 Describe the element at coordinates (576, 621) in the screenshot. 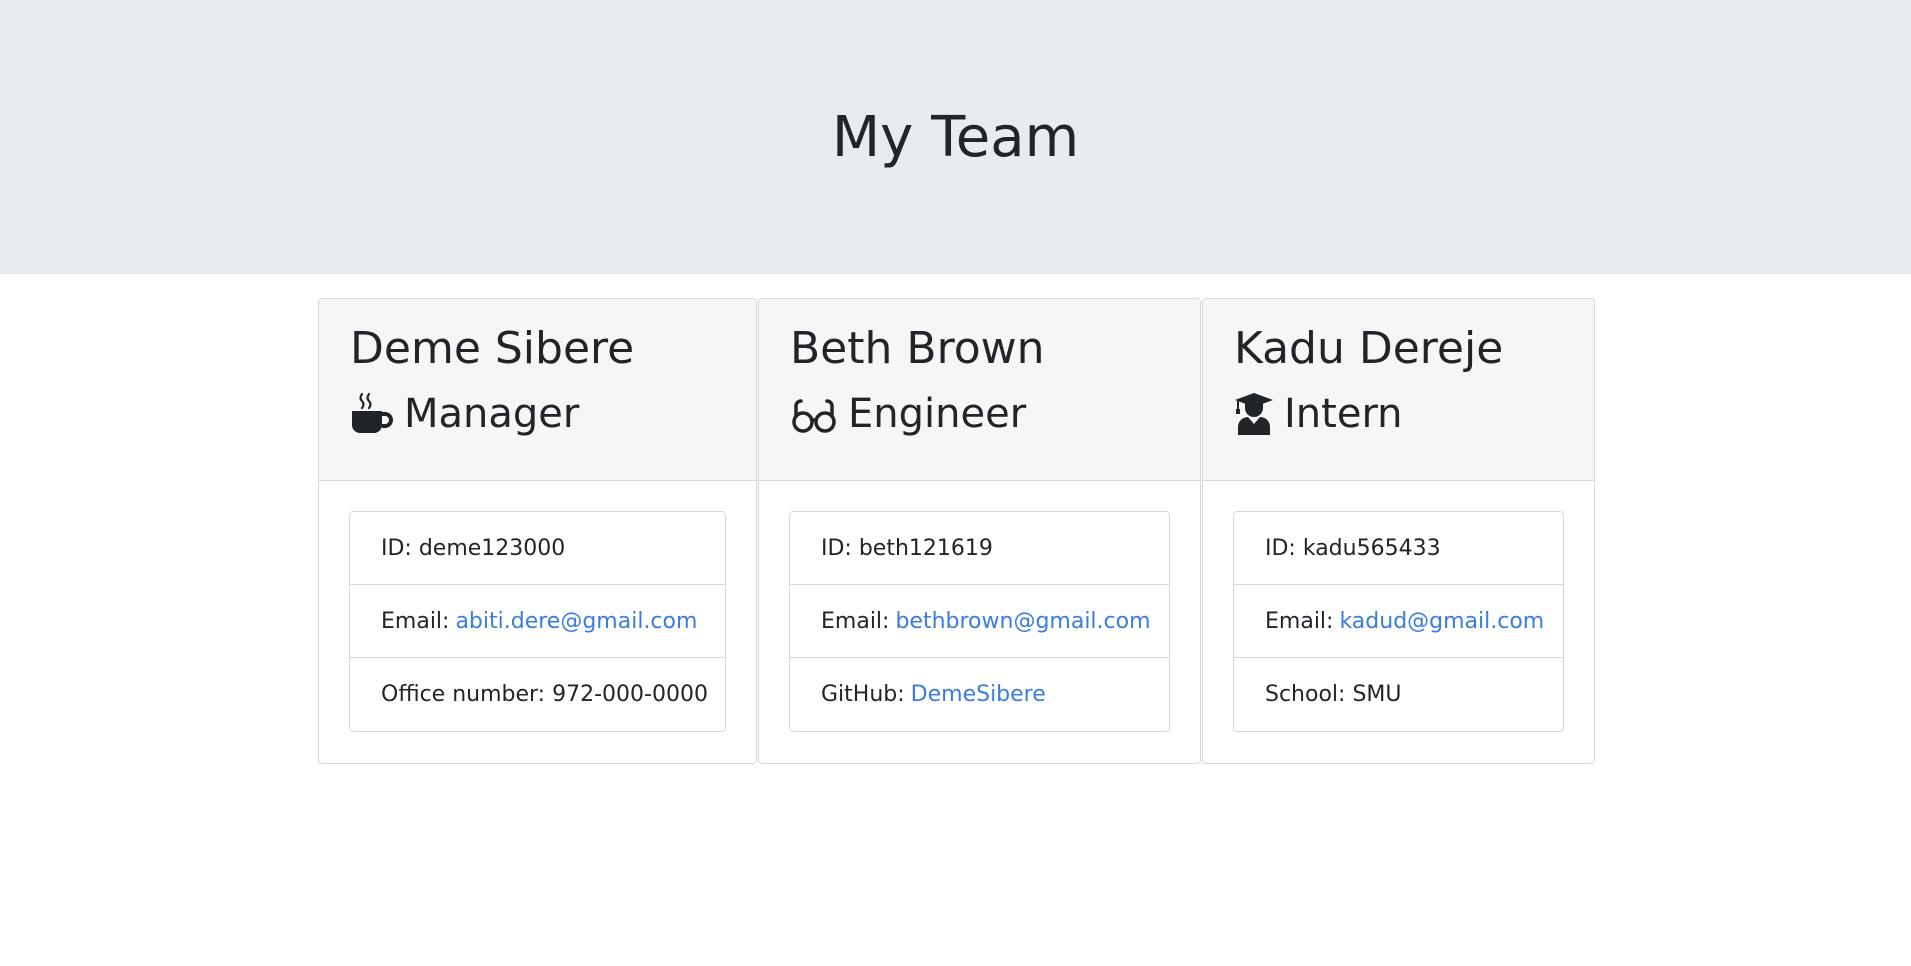

I see `email-link: abiti.dere@gmail.com` at that location.